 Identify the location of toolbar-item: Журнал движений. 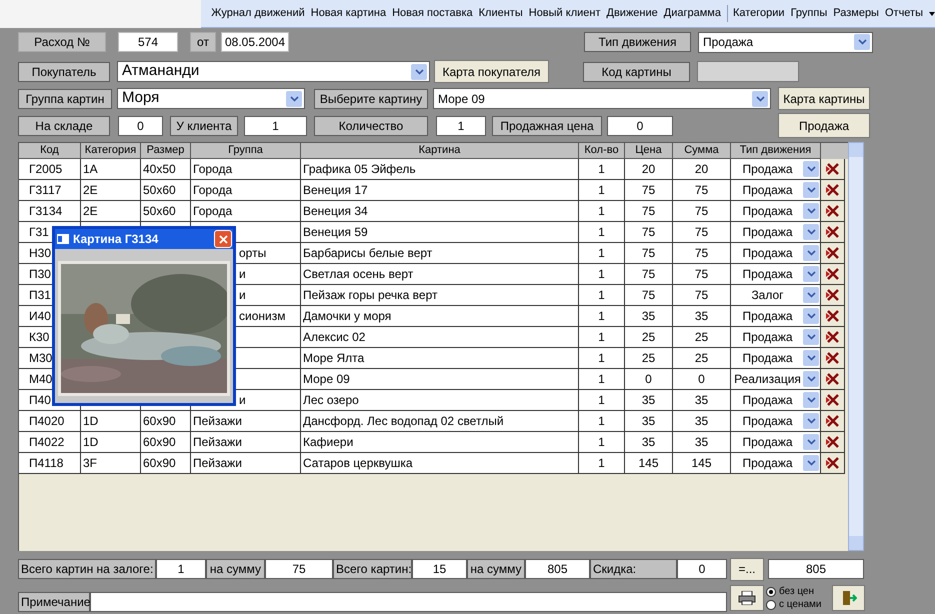
(258, 13).